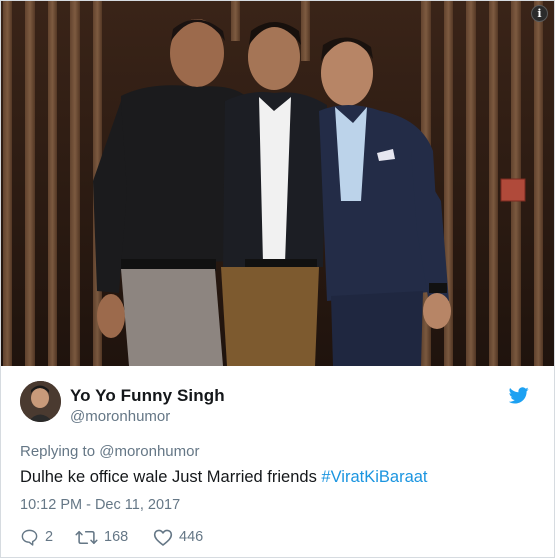 Image resolution: width=555 pixels, height=558 pixels. What do you see at coordinates (519, 395) in the screenshot?
I see `twitter-bird-icon` at bounding box center [519, 395].